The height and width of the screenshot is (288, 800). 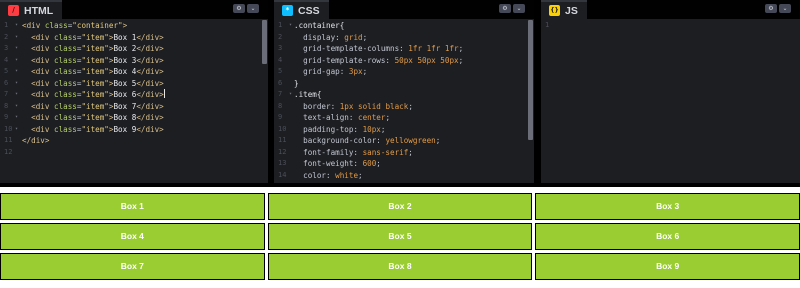 I want to click on code-line: font-family: sans-serif;, so click(x=353, y=153).